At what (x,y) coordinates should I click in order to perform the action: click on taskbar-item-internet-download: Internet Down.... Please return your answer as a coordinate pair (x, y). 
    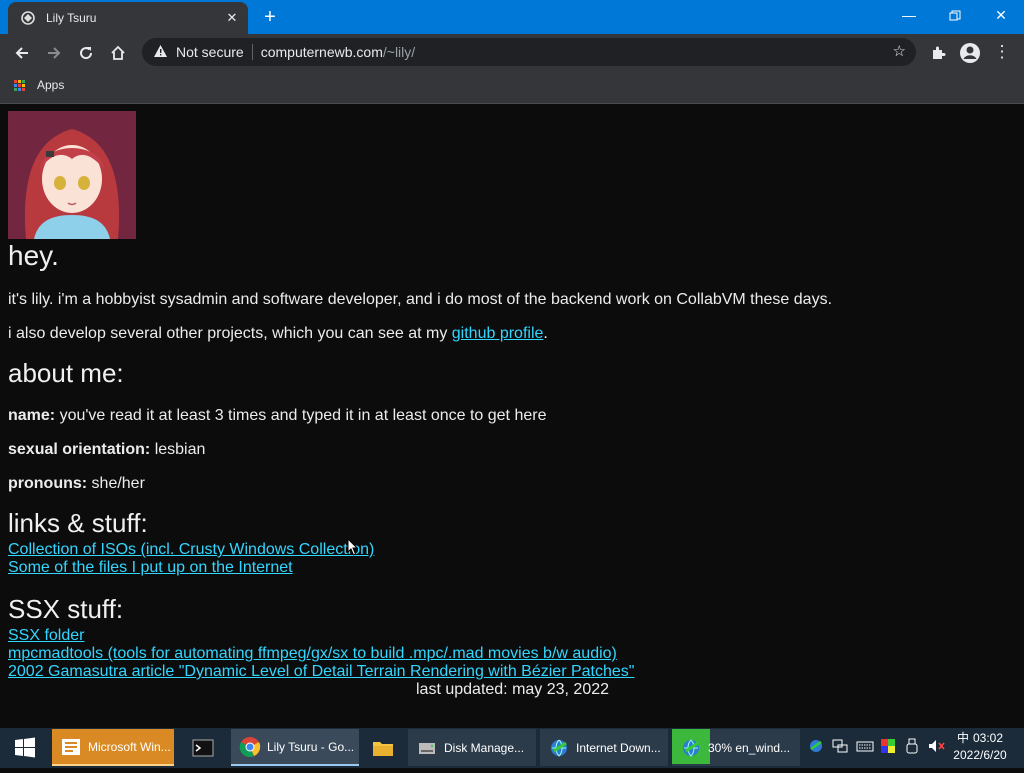
    Looking at the image, I should click on (604, 747).